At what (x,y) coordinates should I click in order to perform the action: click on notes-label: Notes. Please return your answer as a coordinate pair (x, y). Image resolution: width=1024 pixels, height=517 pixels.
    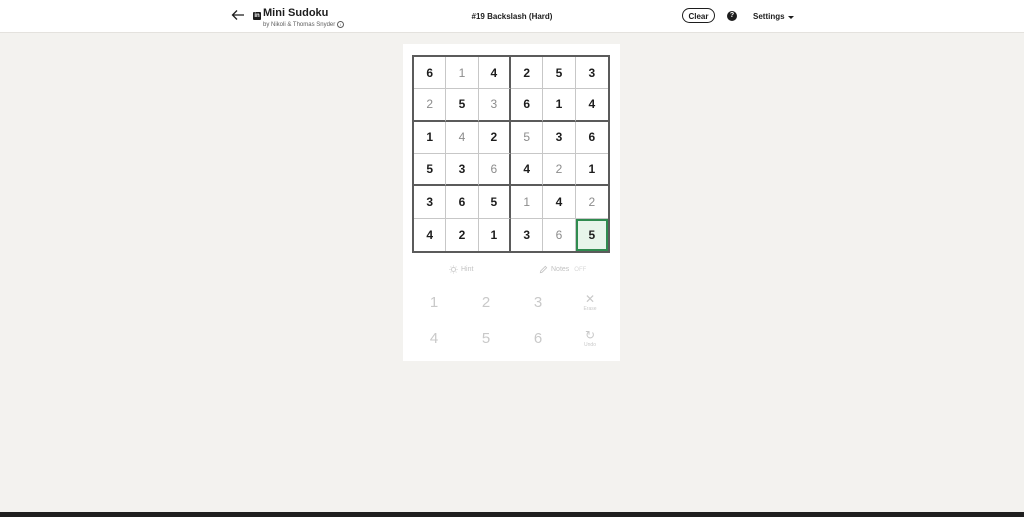
    Looking at the image, I should click on (560, 269).